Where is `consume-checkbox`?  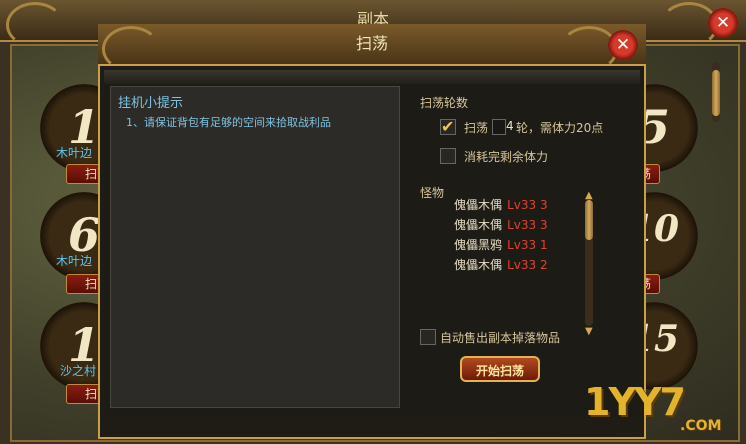 consume-checkbox is located at coordinates (448, 156).